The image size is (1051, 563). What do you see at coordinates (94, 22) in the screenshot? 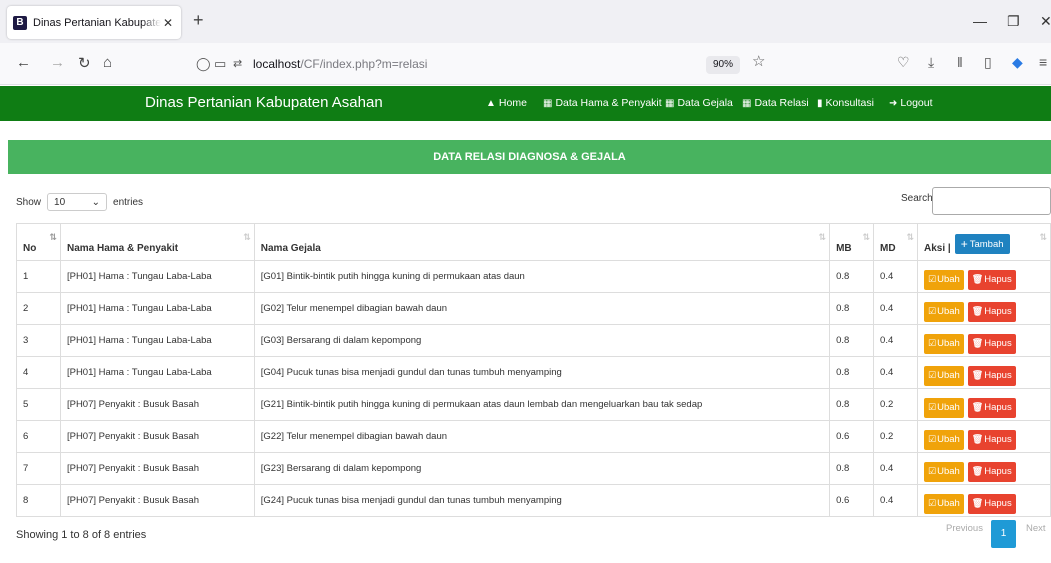
I see `browser-tab: B Dinas Pertanian Kabupaten Asahan ✕` at bounding box center [94, 22].